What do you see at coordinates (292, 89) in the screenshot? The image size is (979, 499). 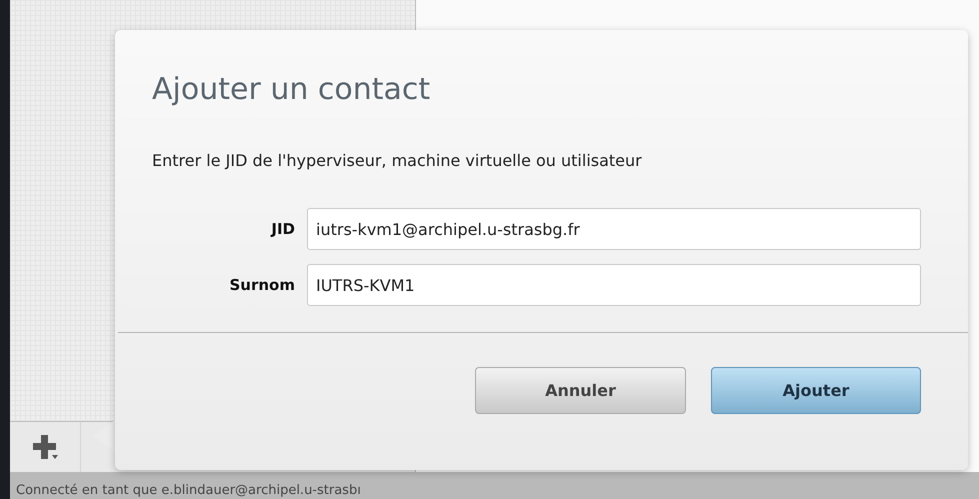 I see `dialog-title: Ajouter un contact` at bounding box center [292, 89].